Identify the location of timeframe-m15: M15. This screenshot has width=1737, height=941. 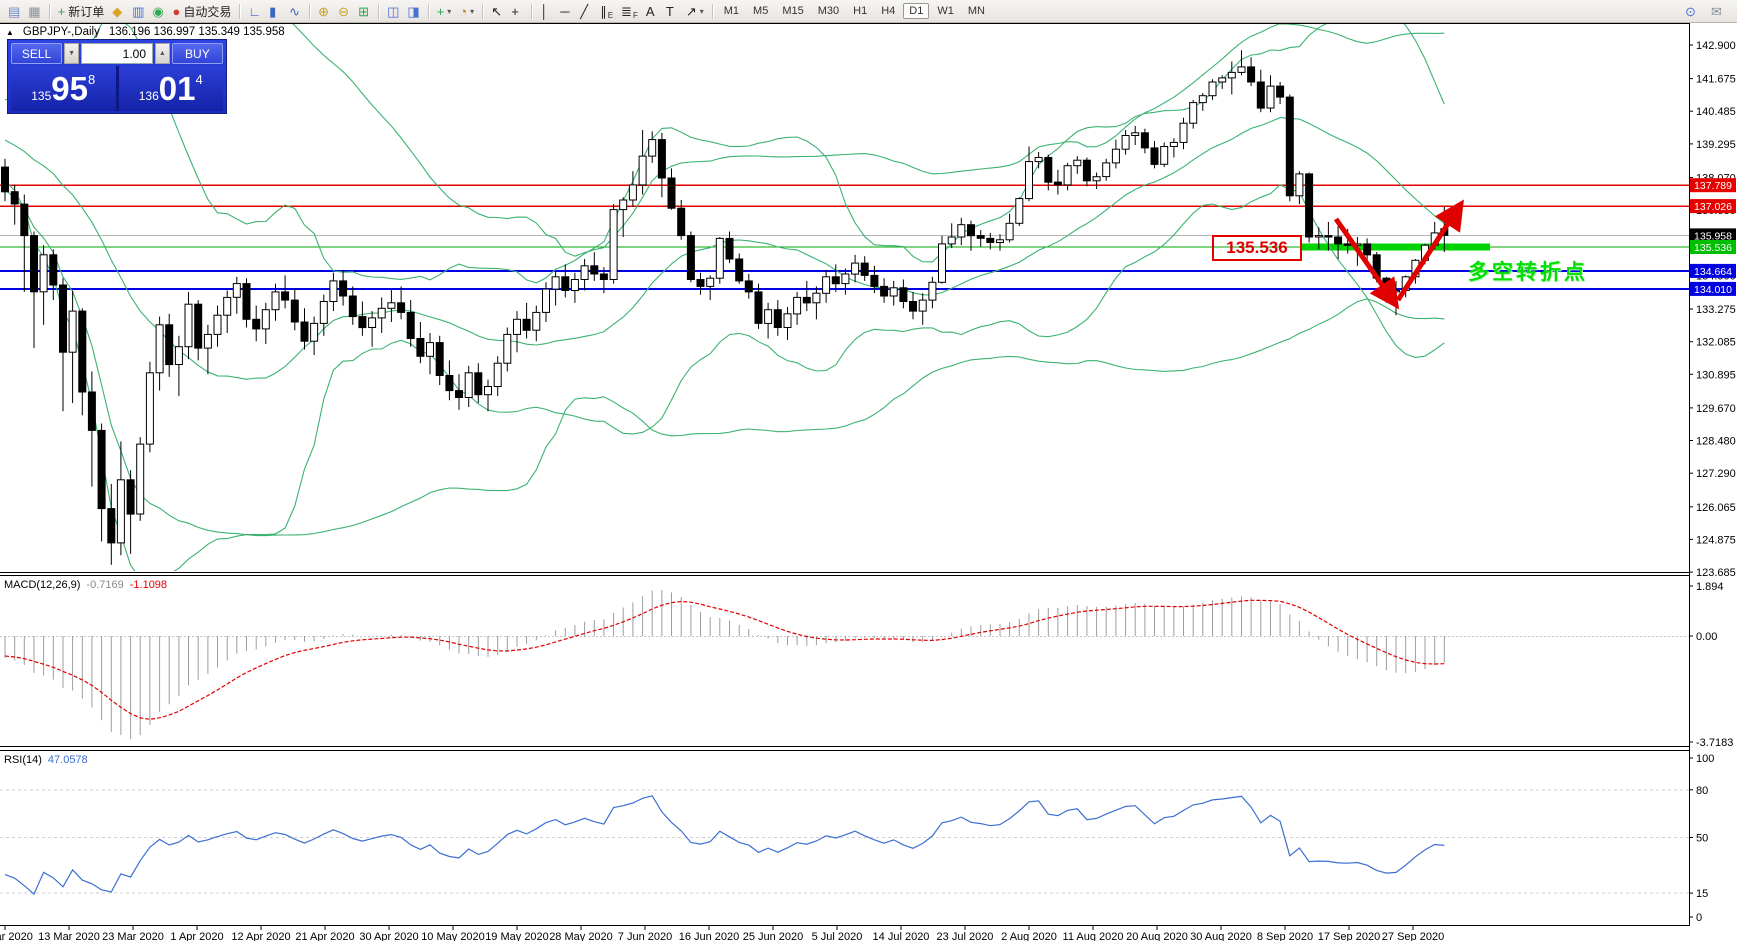
(792, 11).